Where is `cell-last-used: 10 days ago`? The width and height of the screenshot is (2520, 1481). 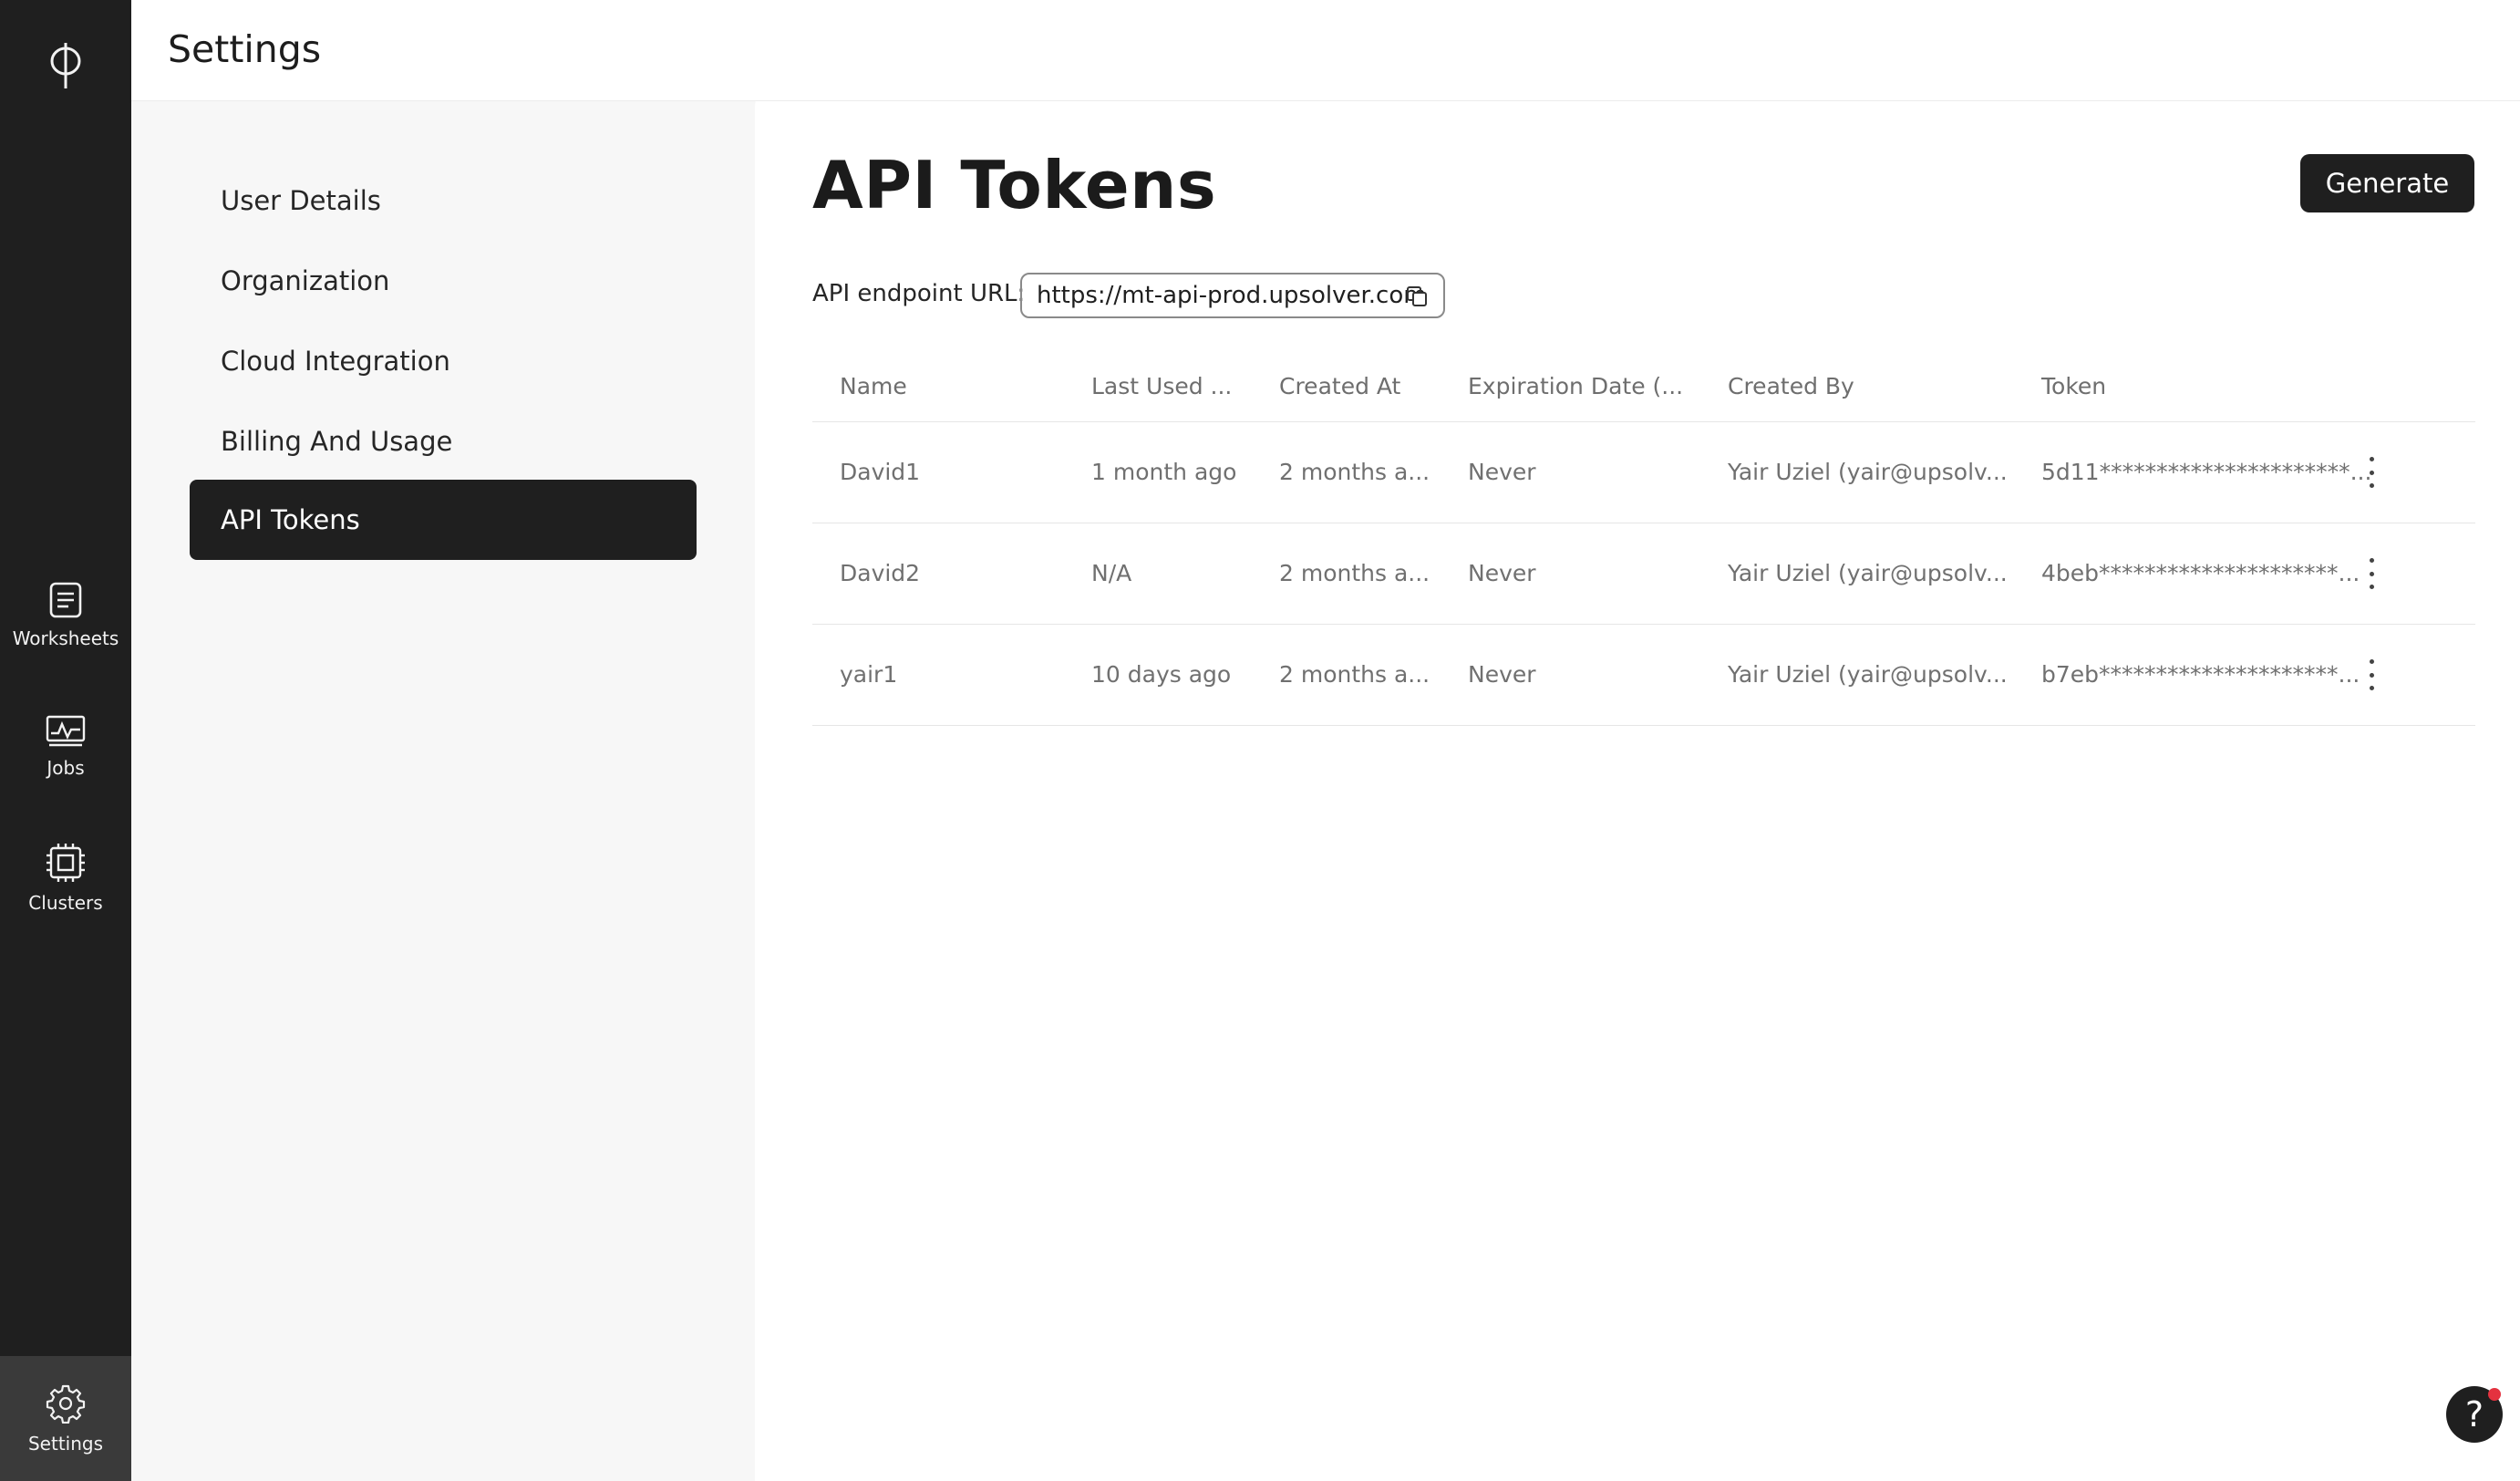 cell-last-used: 10 days ago is located at coordinates (1161, 674).